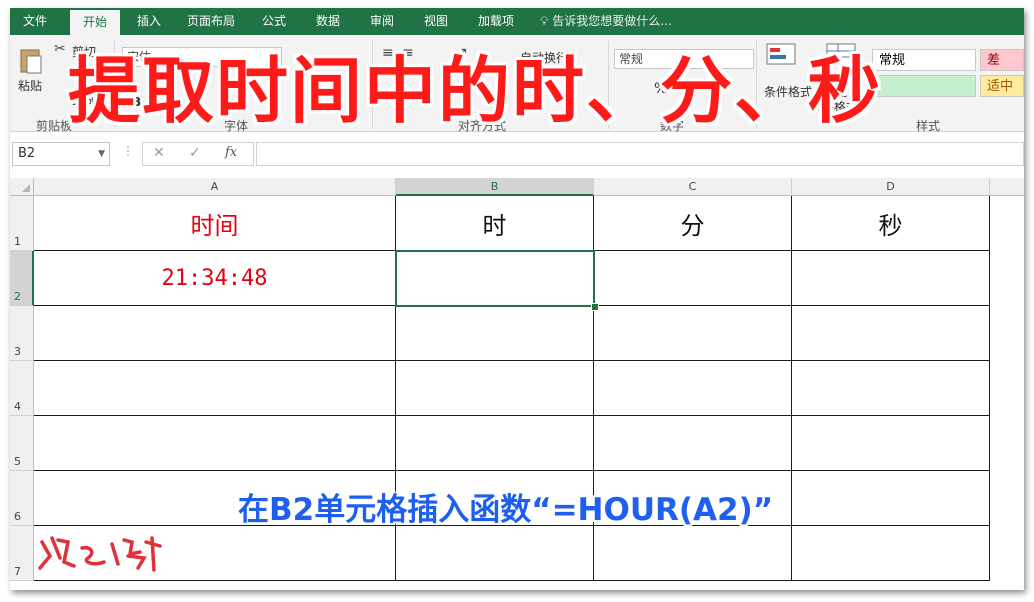  What do you see at coordinates (891, 187) in the screenshot?
I see `column-header-d: D` at bounding box center [891, 187].